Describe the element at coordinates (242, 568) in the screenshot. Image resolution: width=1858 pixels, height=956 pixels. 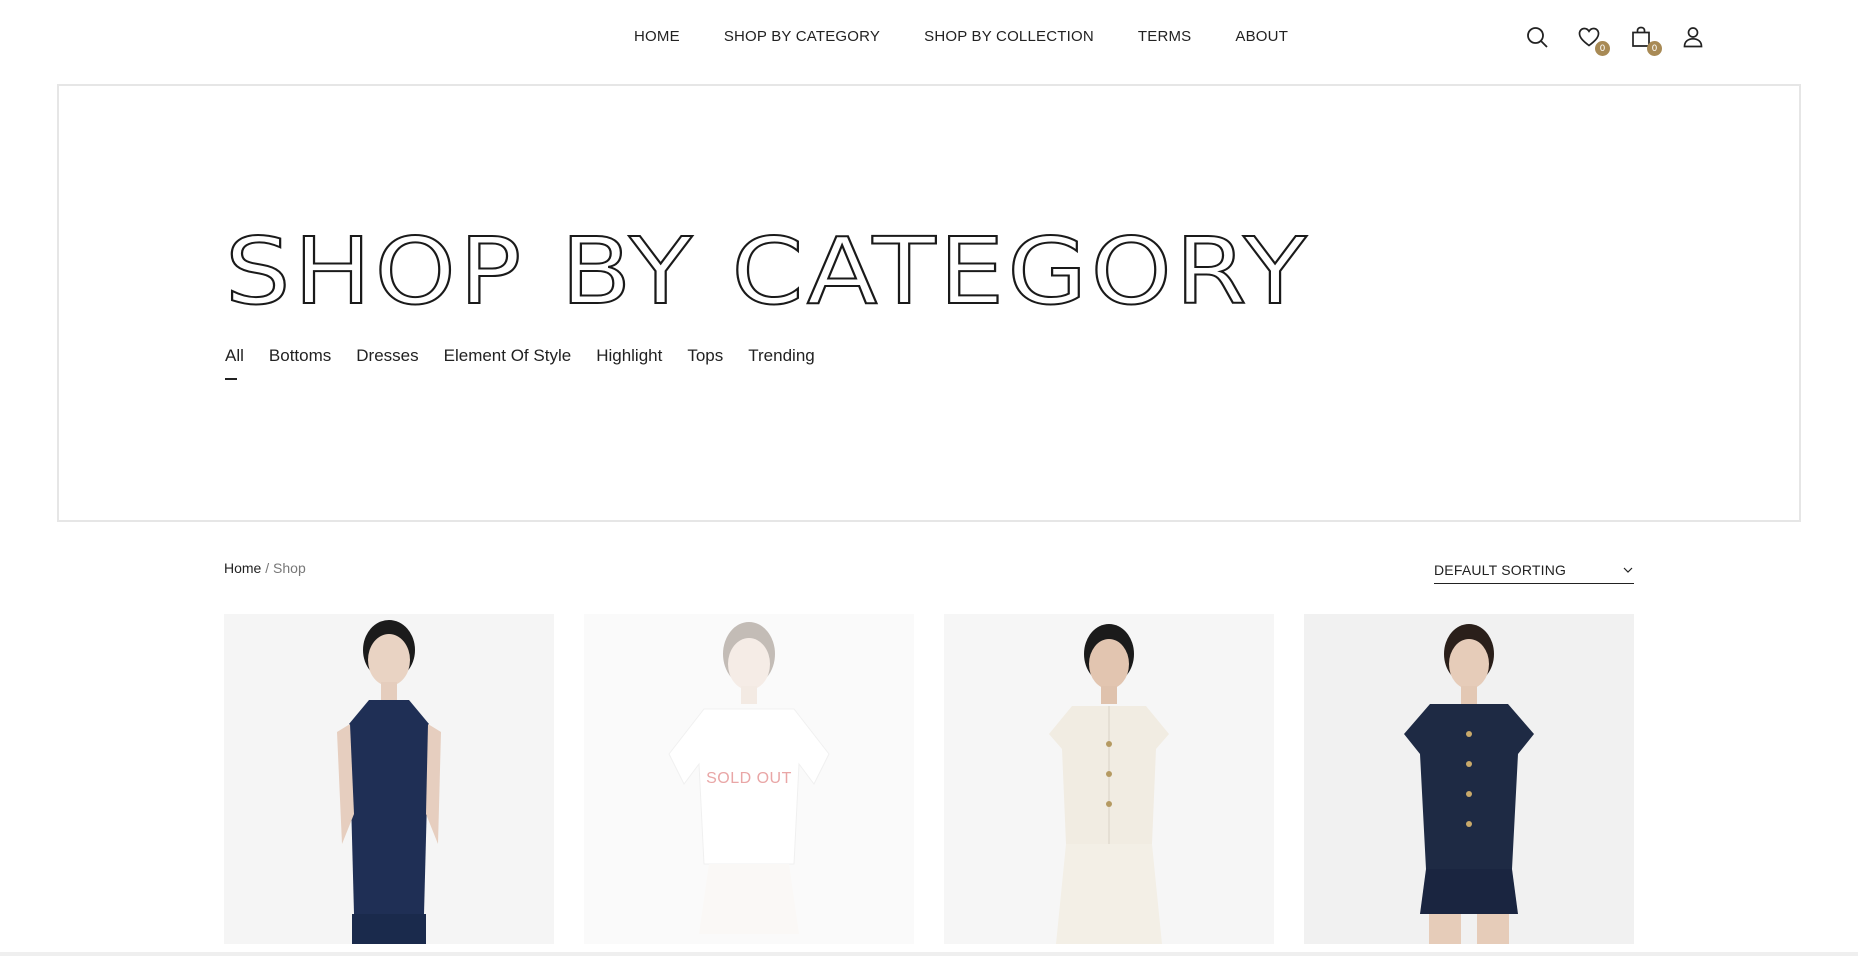
I see `breadcrumb-home: Home` at that location.